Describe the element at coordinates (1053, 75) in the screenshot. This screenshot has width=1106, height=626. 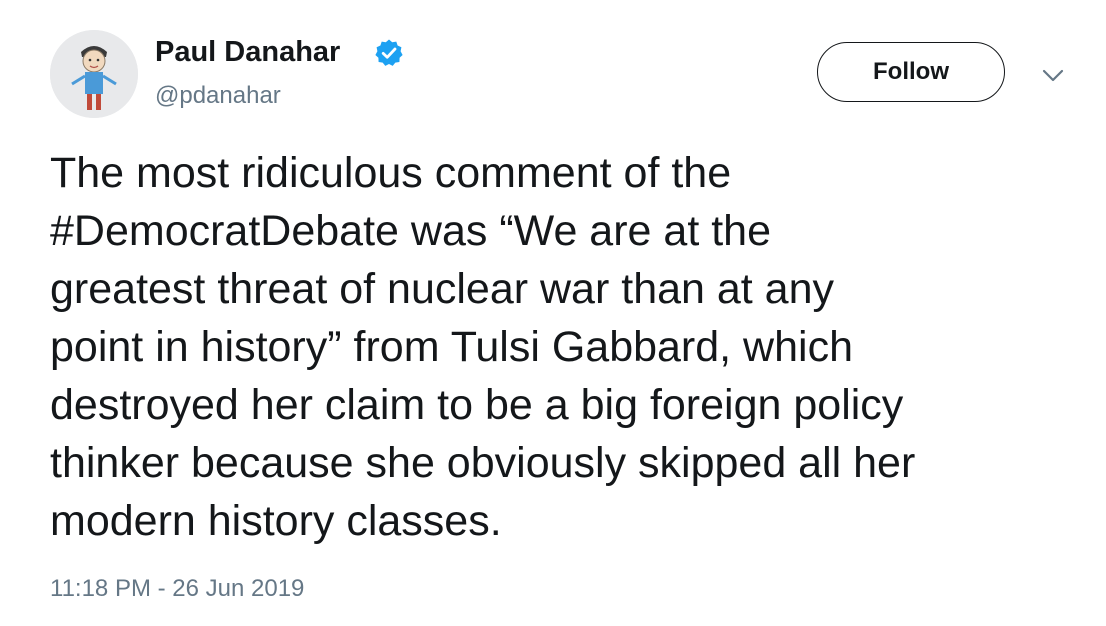
I see `chevron-down-icon` at that location.